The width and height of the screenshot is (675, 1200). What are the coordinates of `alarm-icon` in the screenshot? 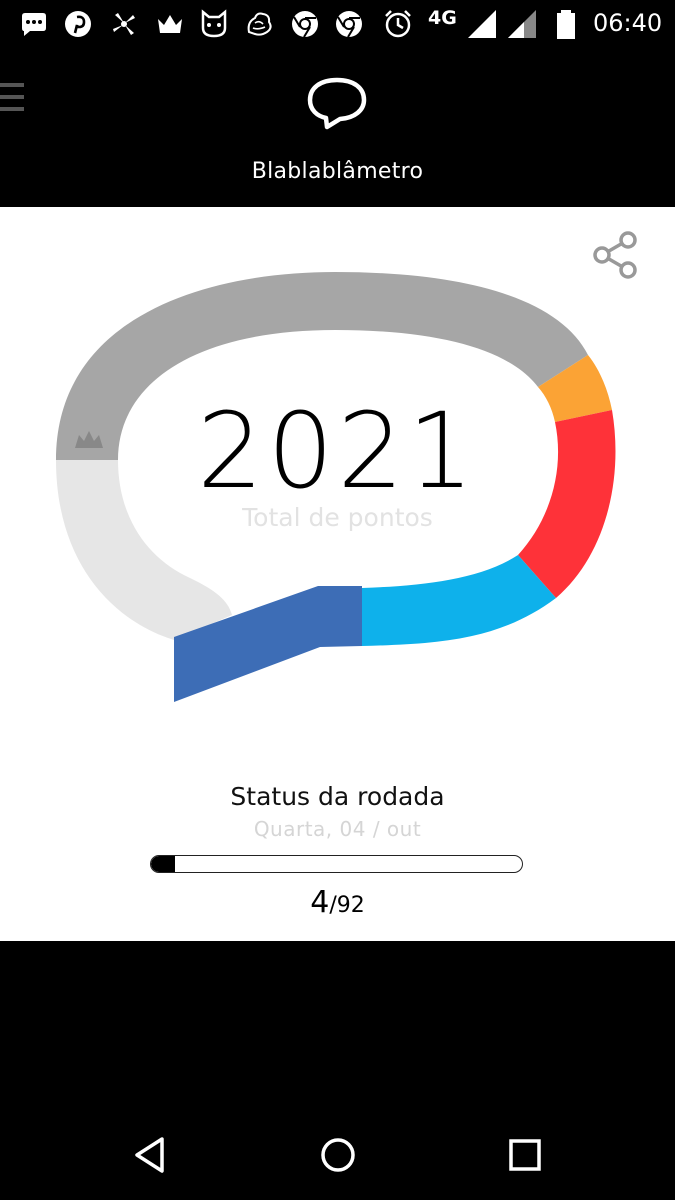 It's located at (398, 24).